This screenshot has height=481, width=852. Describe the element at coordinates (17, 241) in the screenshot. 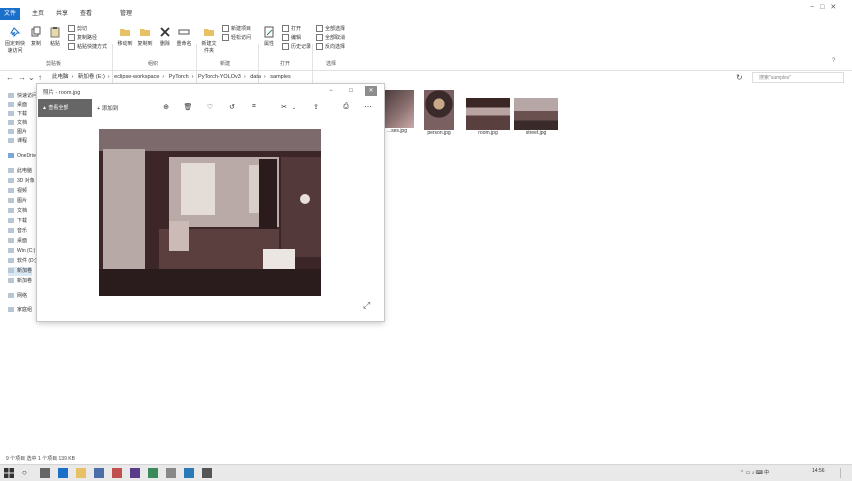

I see `nav-item-pc-desktop: 桌面` at that location.